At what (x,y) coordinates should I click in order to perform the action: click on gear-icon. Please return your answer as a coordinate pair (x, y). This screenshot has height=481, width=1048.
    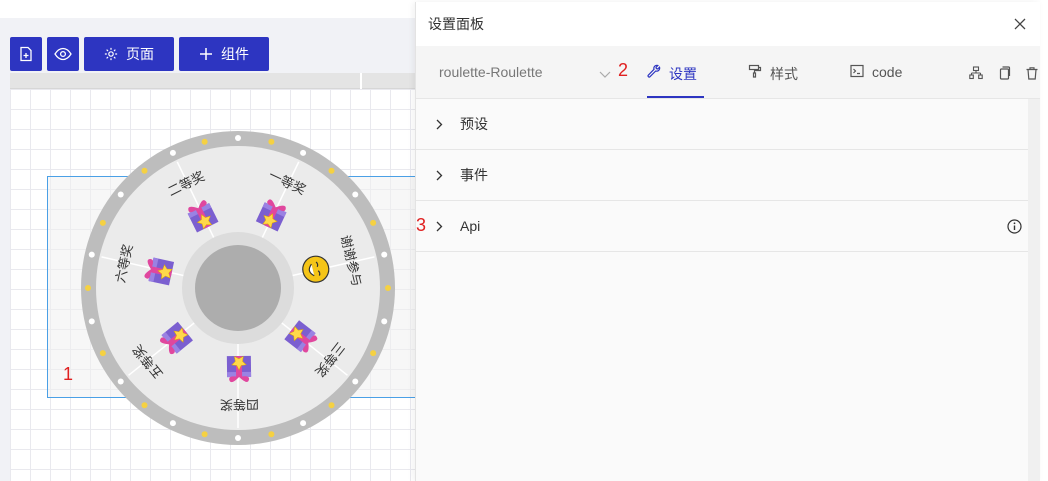
    Looking at the image, I should click on (111, 54).